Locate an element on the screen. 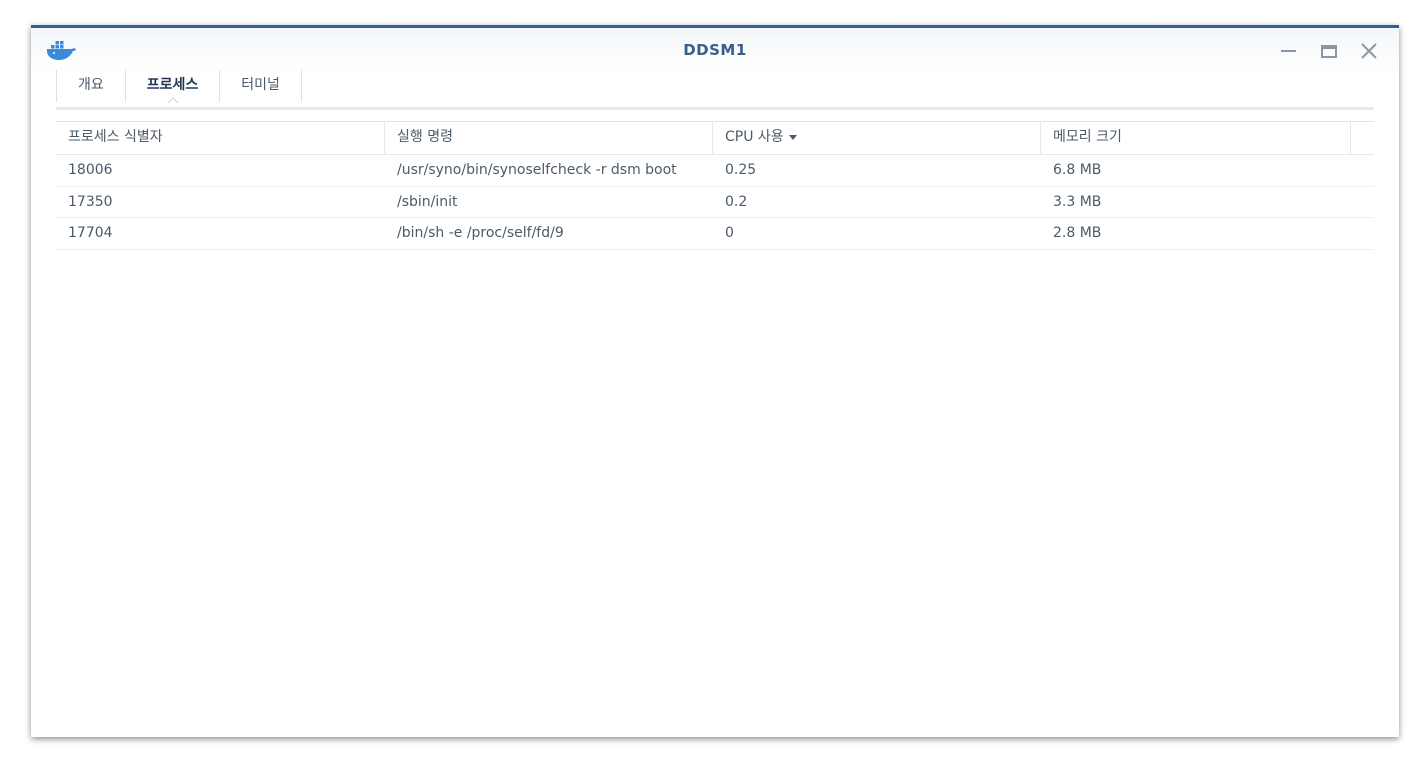  minimize-icon is located at coordinates (1289, 51).